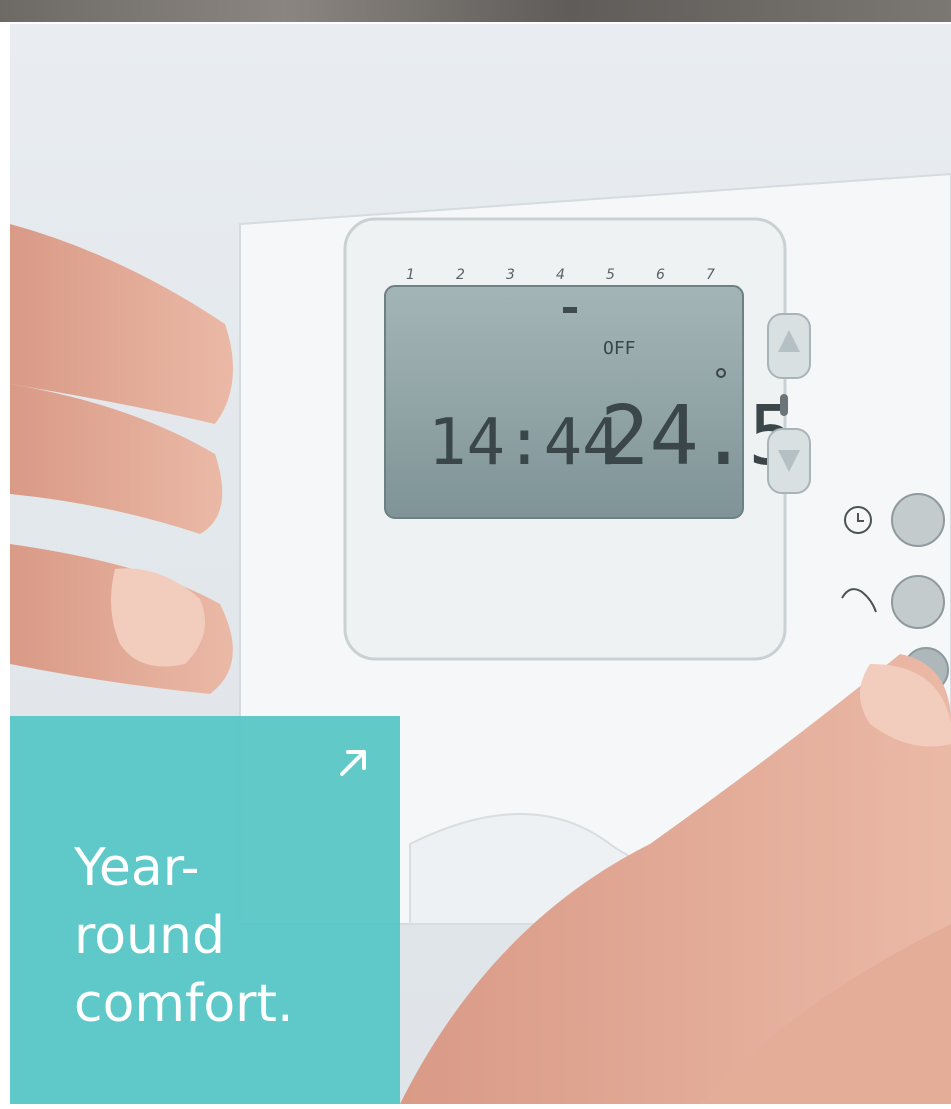 This screenshot has height=1109, width=951. I want to click on card-headline: Year- round comfort., so click(183, 936).